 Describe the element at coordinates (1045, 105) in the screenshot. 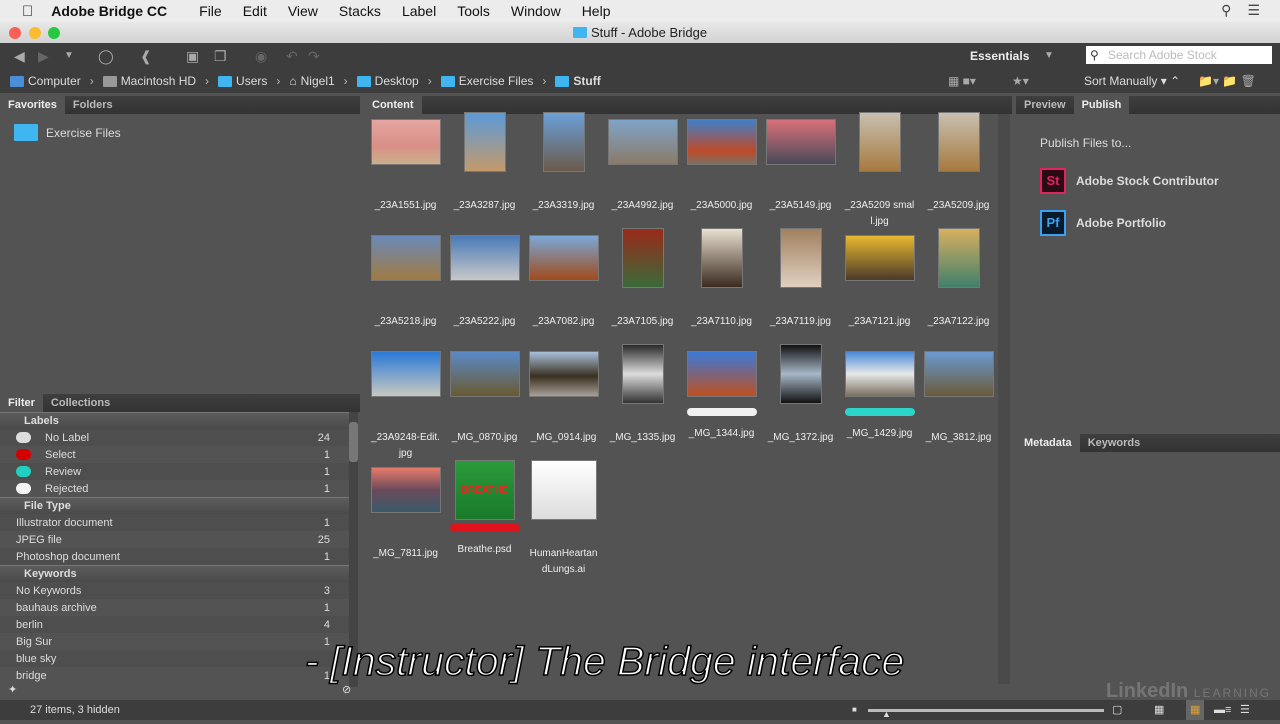

I see `tab-preview: Preview` at that location.